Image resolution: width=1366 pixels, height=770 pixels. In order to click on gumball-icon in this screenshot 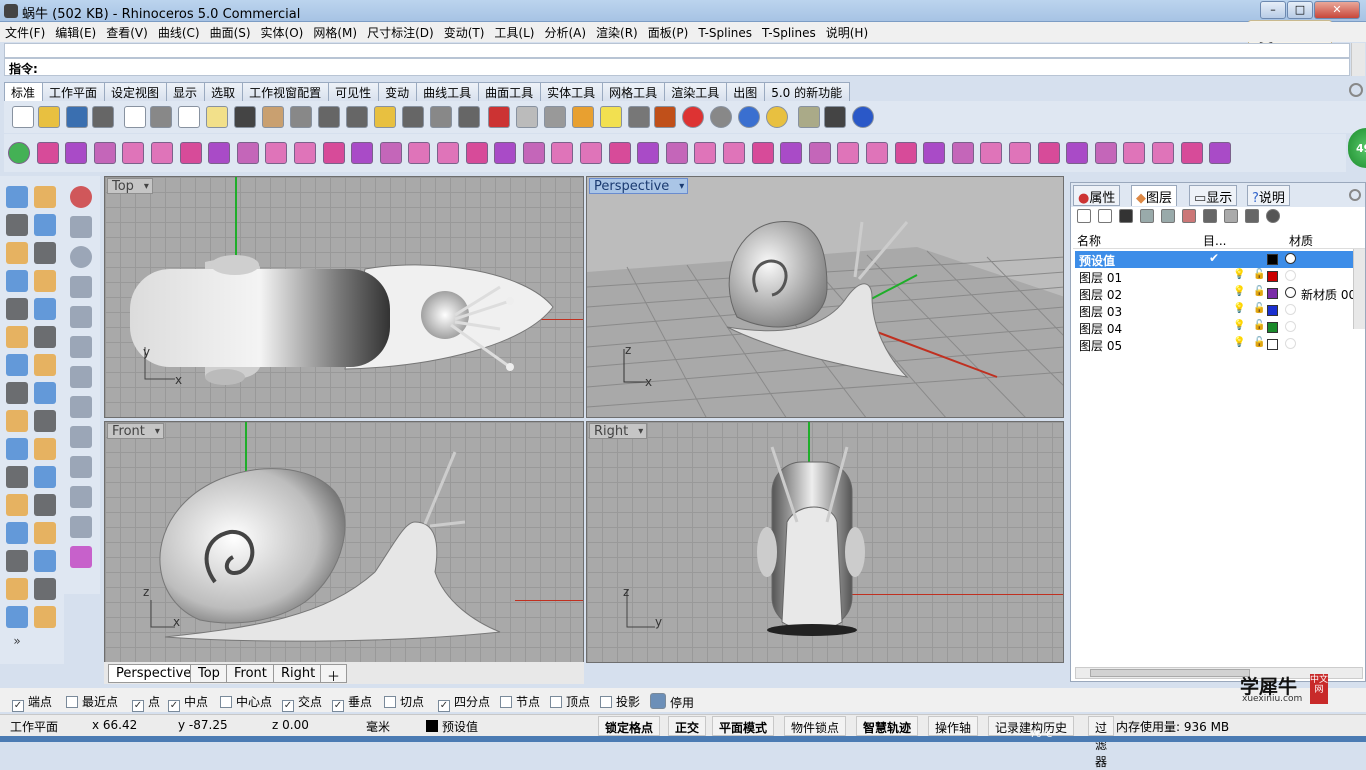, I will do `click(81, 287)`.